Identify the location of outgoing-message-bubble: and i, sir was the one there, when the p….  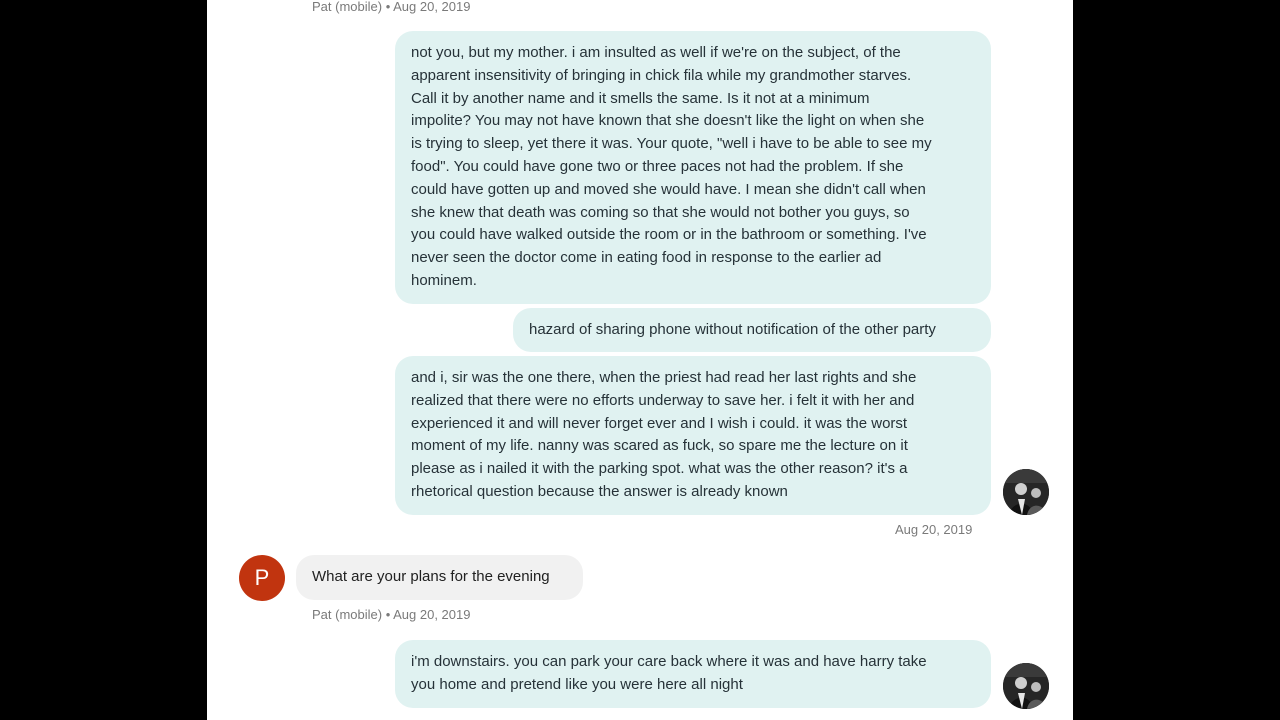
(693, 435).